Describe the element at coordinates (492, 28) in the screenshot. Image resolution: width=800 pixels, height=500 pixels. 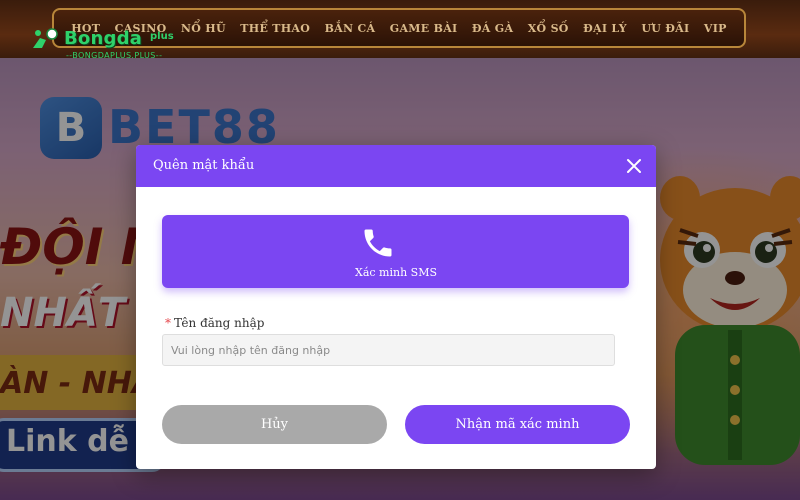
I see `nav-item-da-ga: ĐÁ GÀ` at that location.